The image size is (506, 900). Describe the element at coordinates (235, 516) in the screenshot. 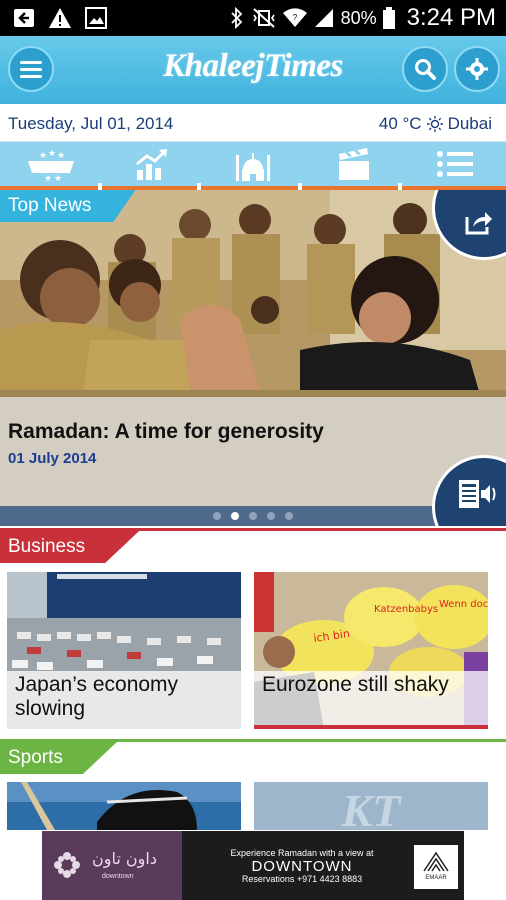

I see `carousel-dot-active` at that location.